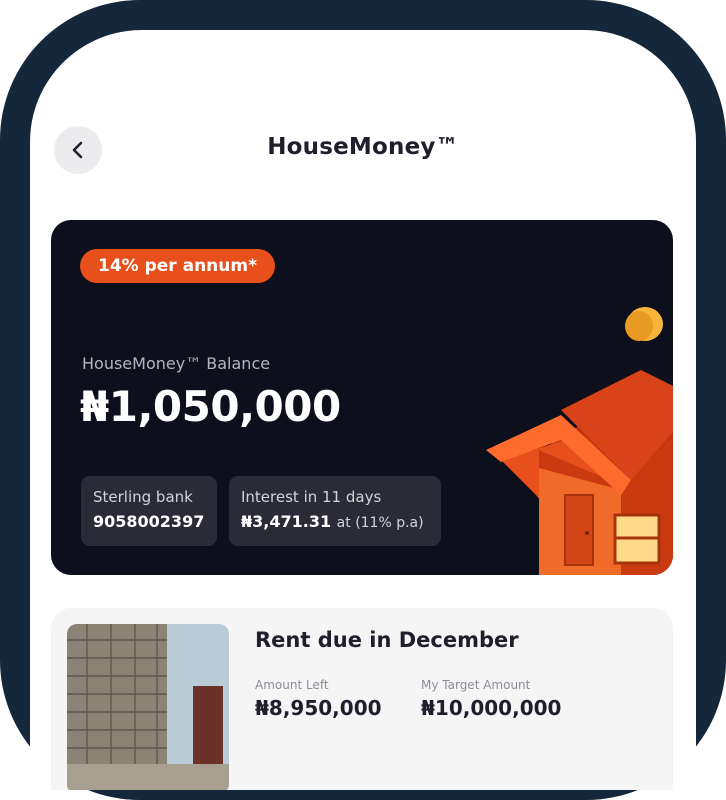 Image resolution: width=726 pixels, height=800 pixels. Describe the element at coordinates (143, 497) in the screenshot. I see `bank-name: Sterling bank` at that location.